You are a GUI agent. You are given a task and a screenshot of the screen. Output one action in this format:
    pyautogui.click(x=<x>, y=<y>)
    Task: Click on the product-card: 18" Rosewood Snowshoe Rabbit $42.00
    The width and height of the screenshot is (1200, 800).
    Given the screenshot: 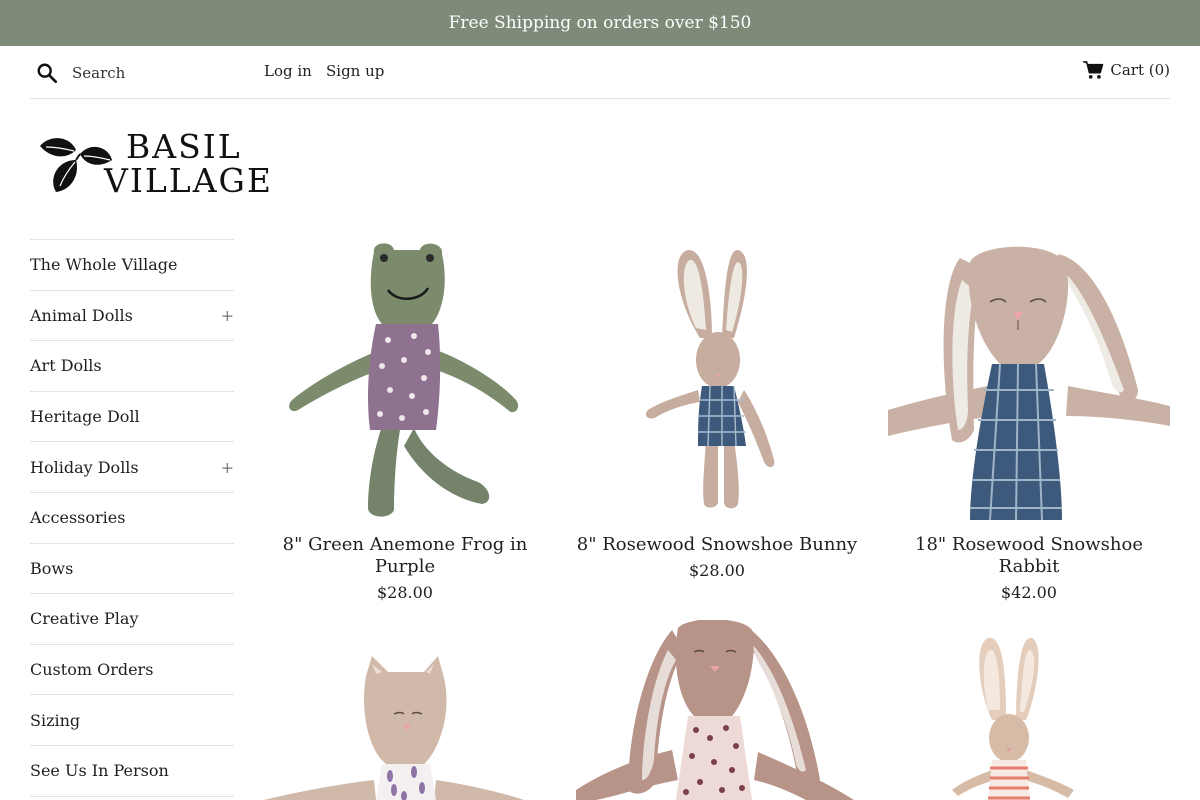 What is the action you would take?
    pyautogui.click(x=1029, y=421)
    